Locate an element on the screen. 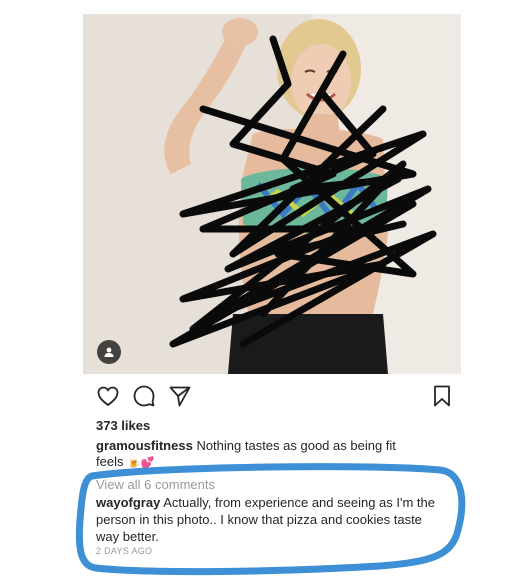  comment-username: wayofgray is located at coordinates (128, 502).